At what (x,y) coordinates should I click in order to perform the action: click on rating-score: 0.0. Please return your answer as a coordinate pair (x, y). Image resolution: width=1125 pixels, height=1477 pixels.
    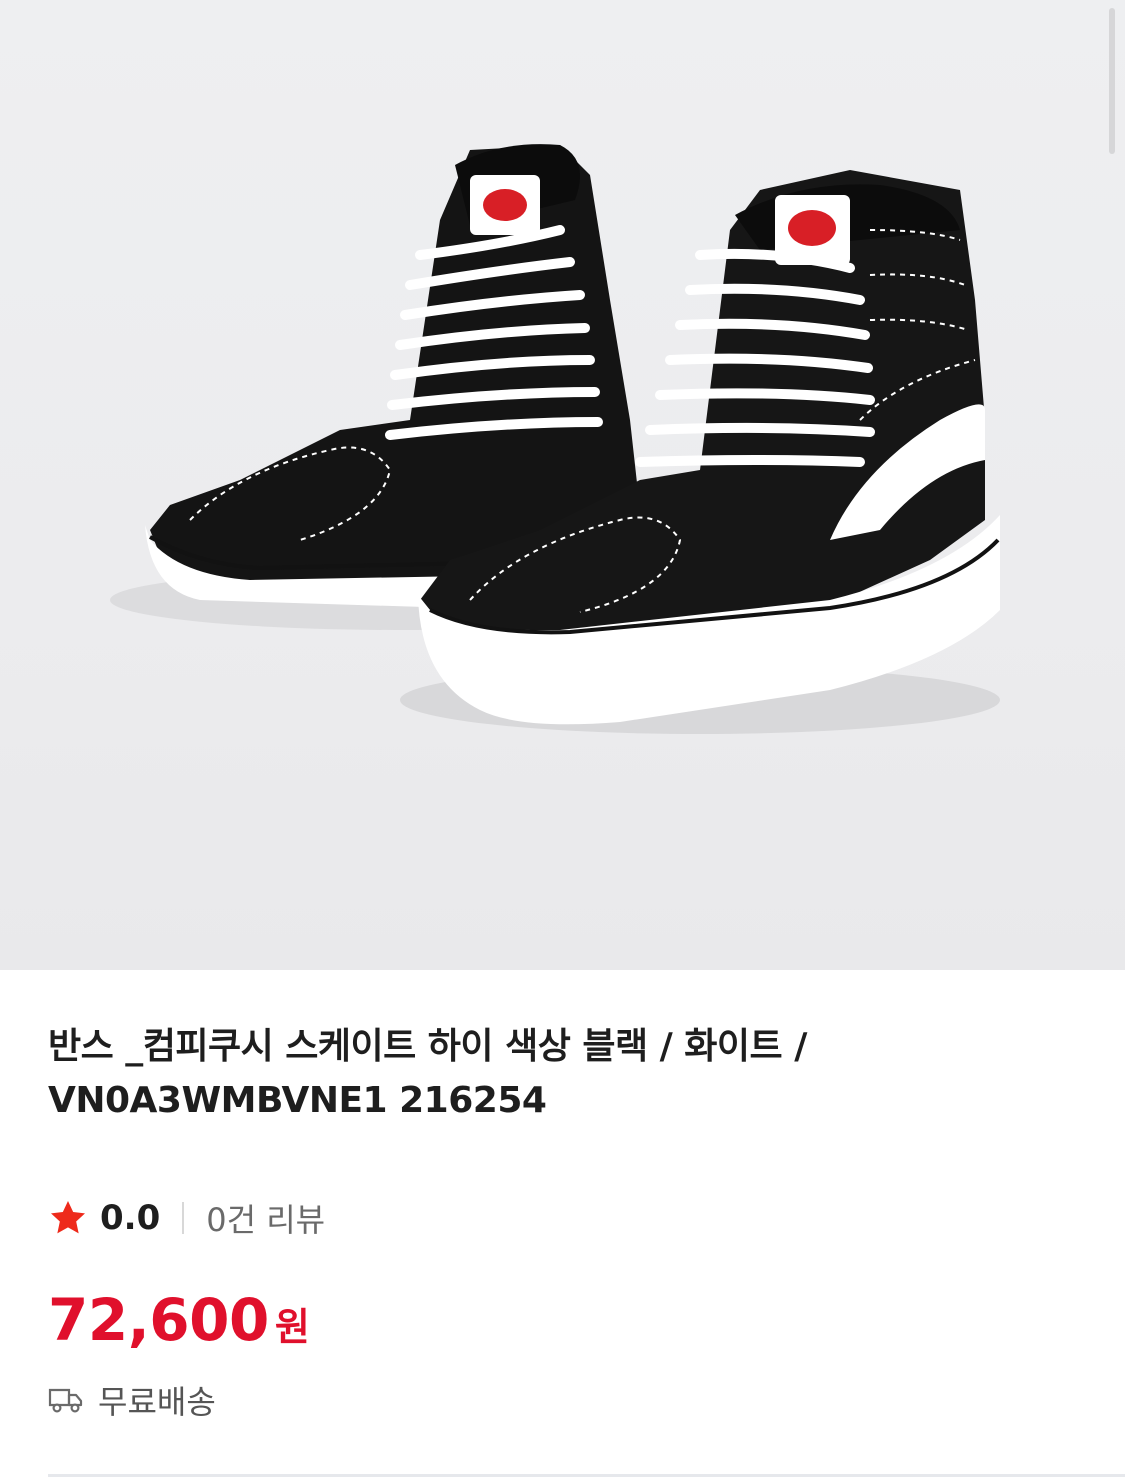
    Looking at the image, I should click on (130, 1218).